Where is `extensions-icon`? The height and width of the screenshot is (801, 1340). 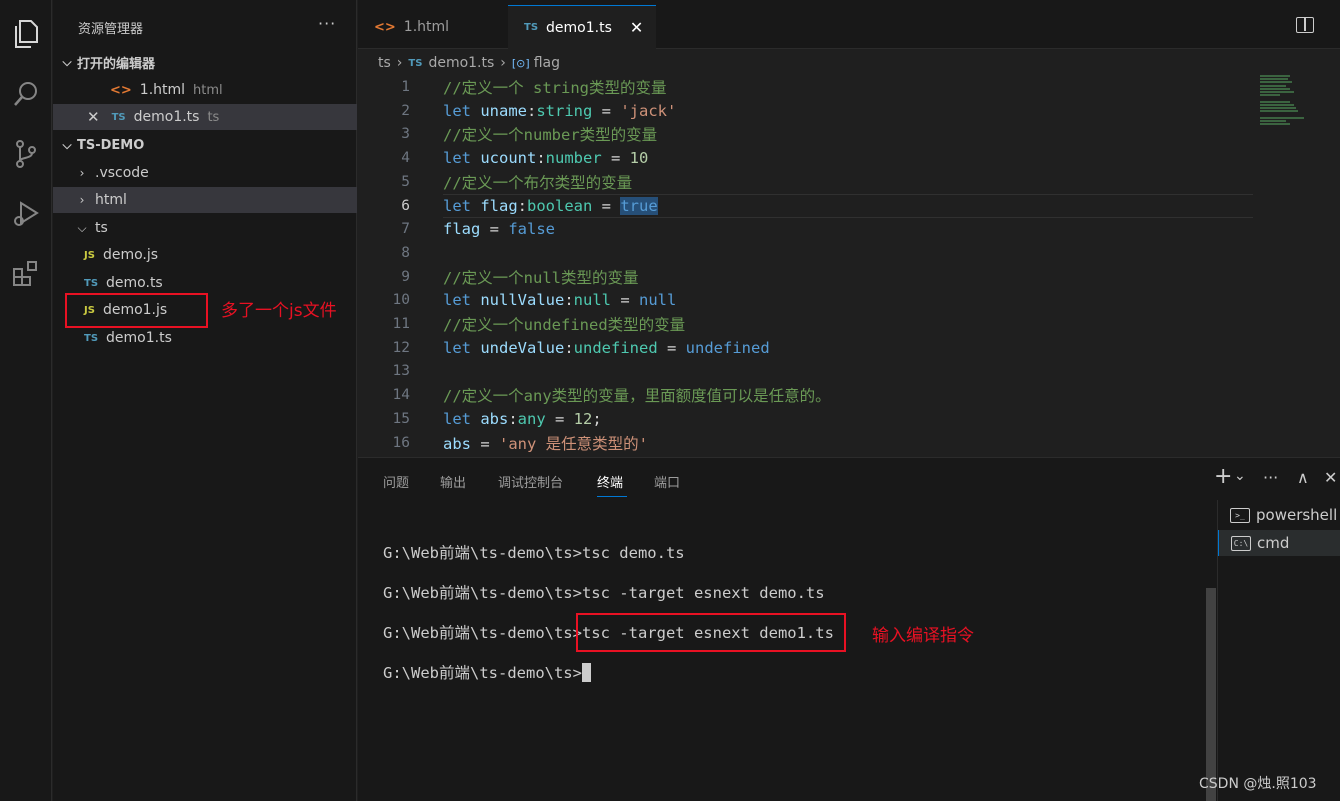
extensions-icon is located at coordinates (26, 274).